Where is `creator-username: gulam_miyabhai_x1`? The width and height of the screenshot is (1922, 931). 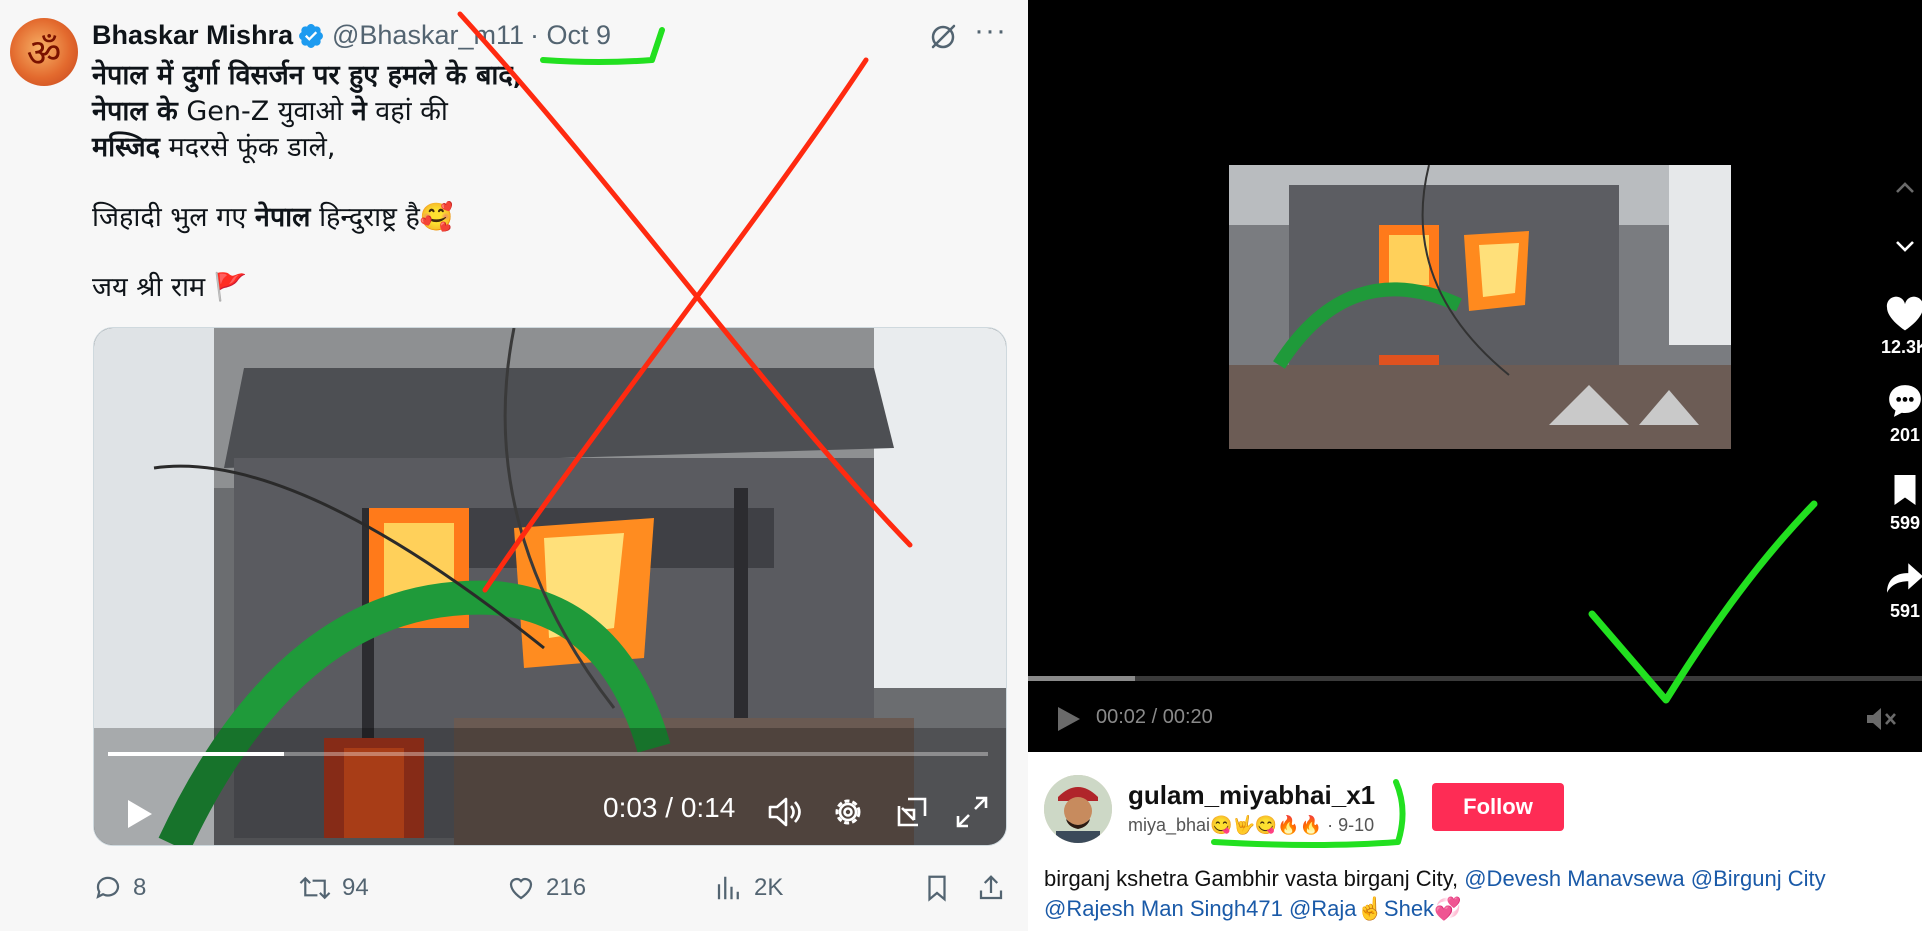 creator-username: gulam_miyabhai_x1 is located at coordinates (1251, 795).